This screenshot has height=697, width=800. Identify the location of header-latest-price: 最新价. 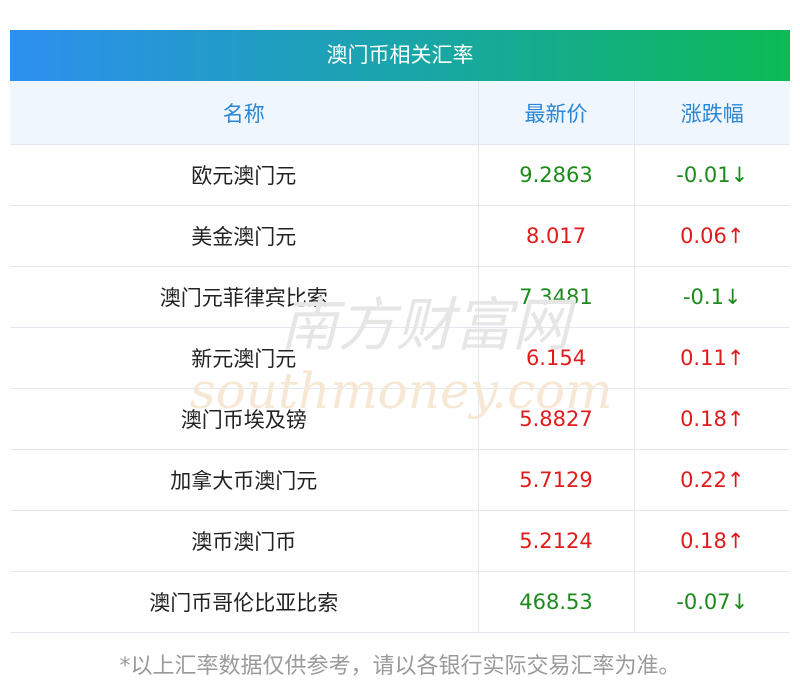
(556, 113).